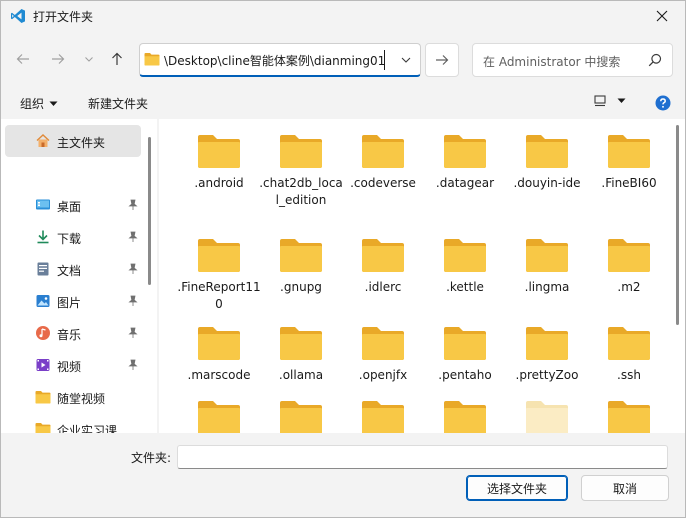  Describe the element at coordinates (343, 103) in the screenshot. I see `command-bar: 组织 新建文件夹` at that location.